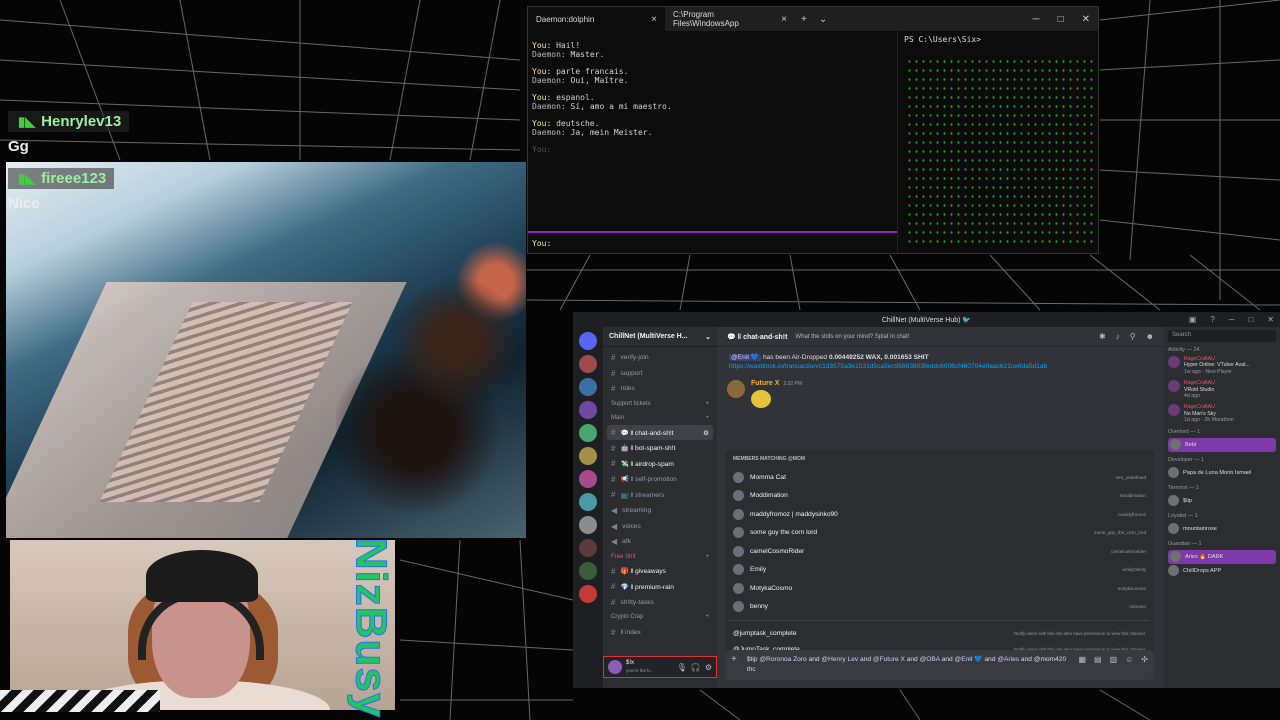 The image size is (1280, 720). What do you see at coordinates (660, 495) in the screenshot?
I see `channel-item: # 📺 ‖ streamers` at bounding box center [660, 495].